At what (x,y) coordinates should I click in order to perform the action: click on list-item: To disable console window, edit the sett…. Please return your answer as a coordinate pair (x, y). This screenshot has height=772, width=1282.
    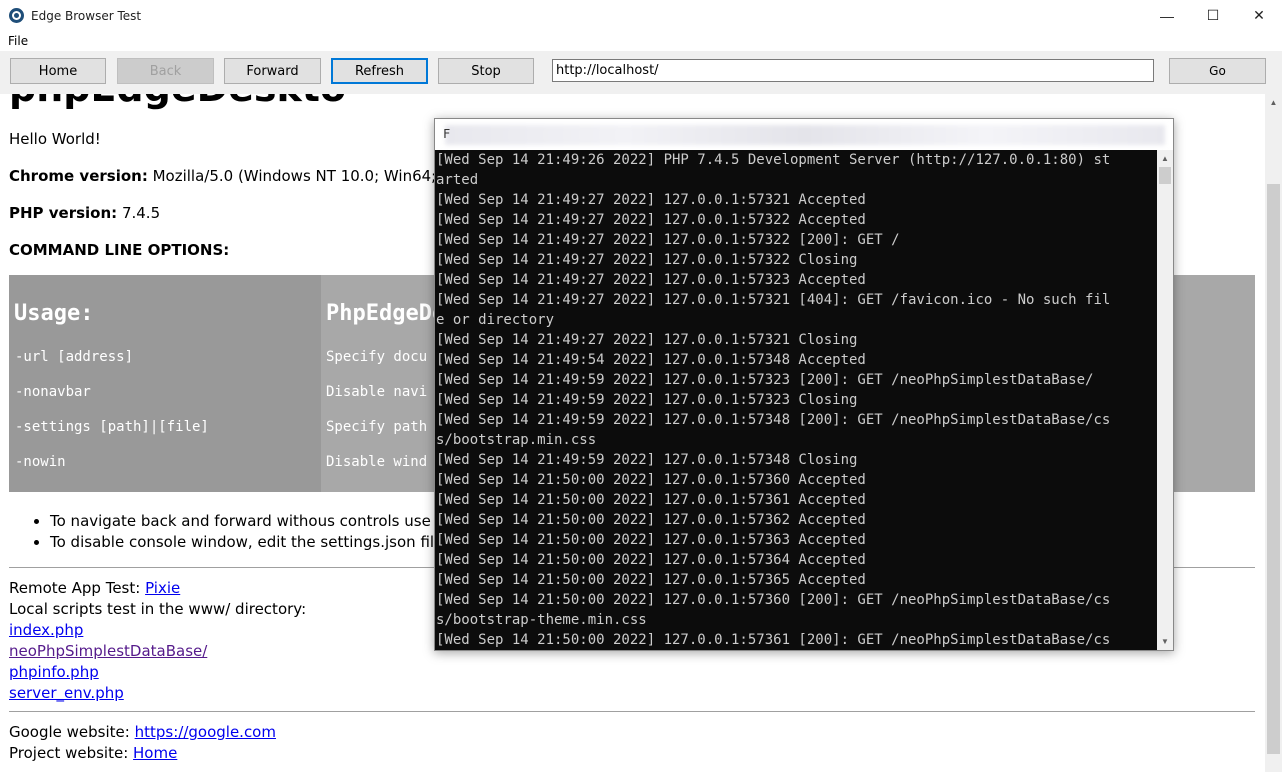
    Looking at the image, I should click on (256, 542).